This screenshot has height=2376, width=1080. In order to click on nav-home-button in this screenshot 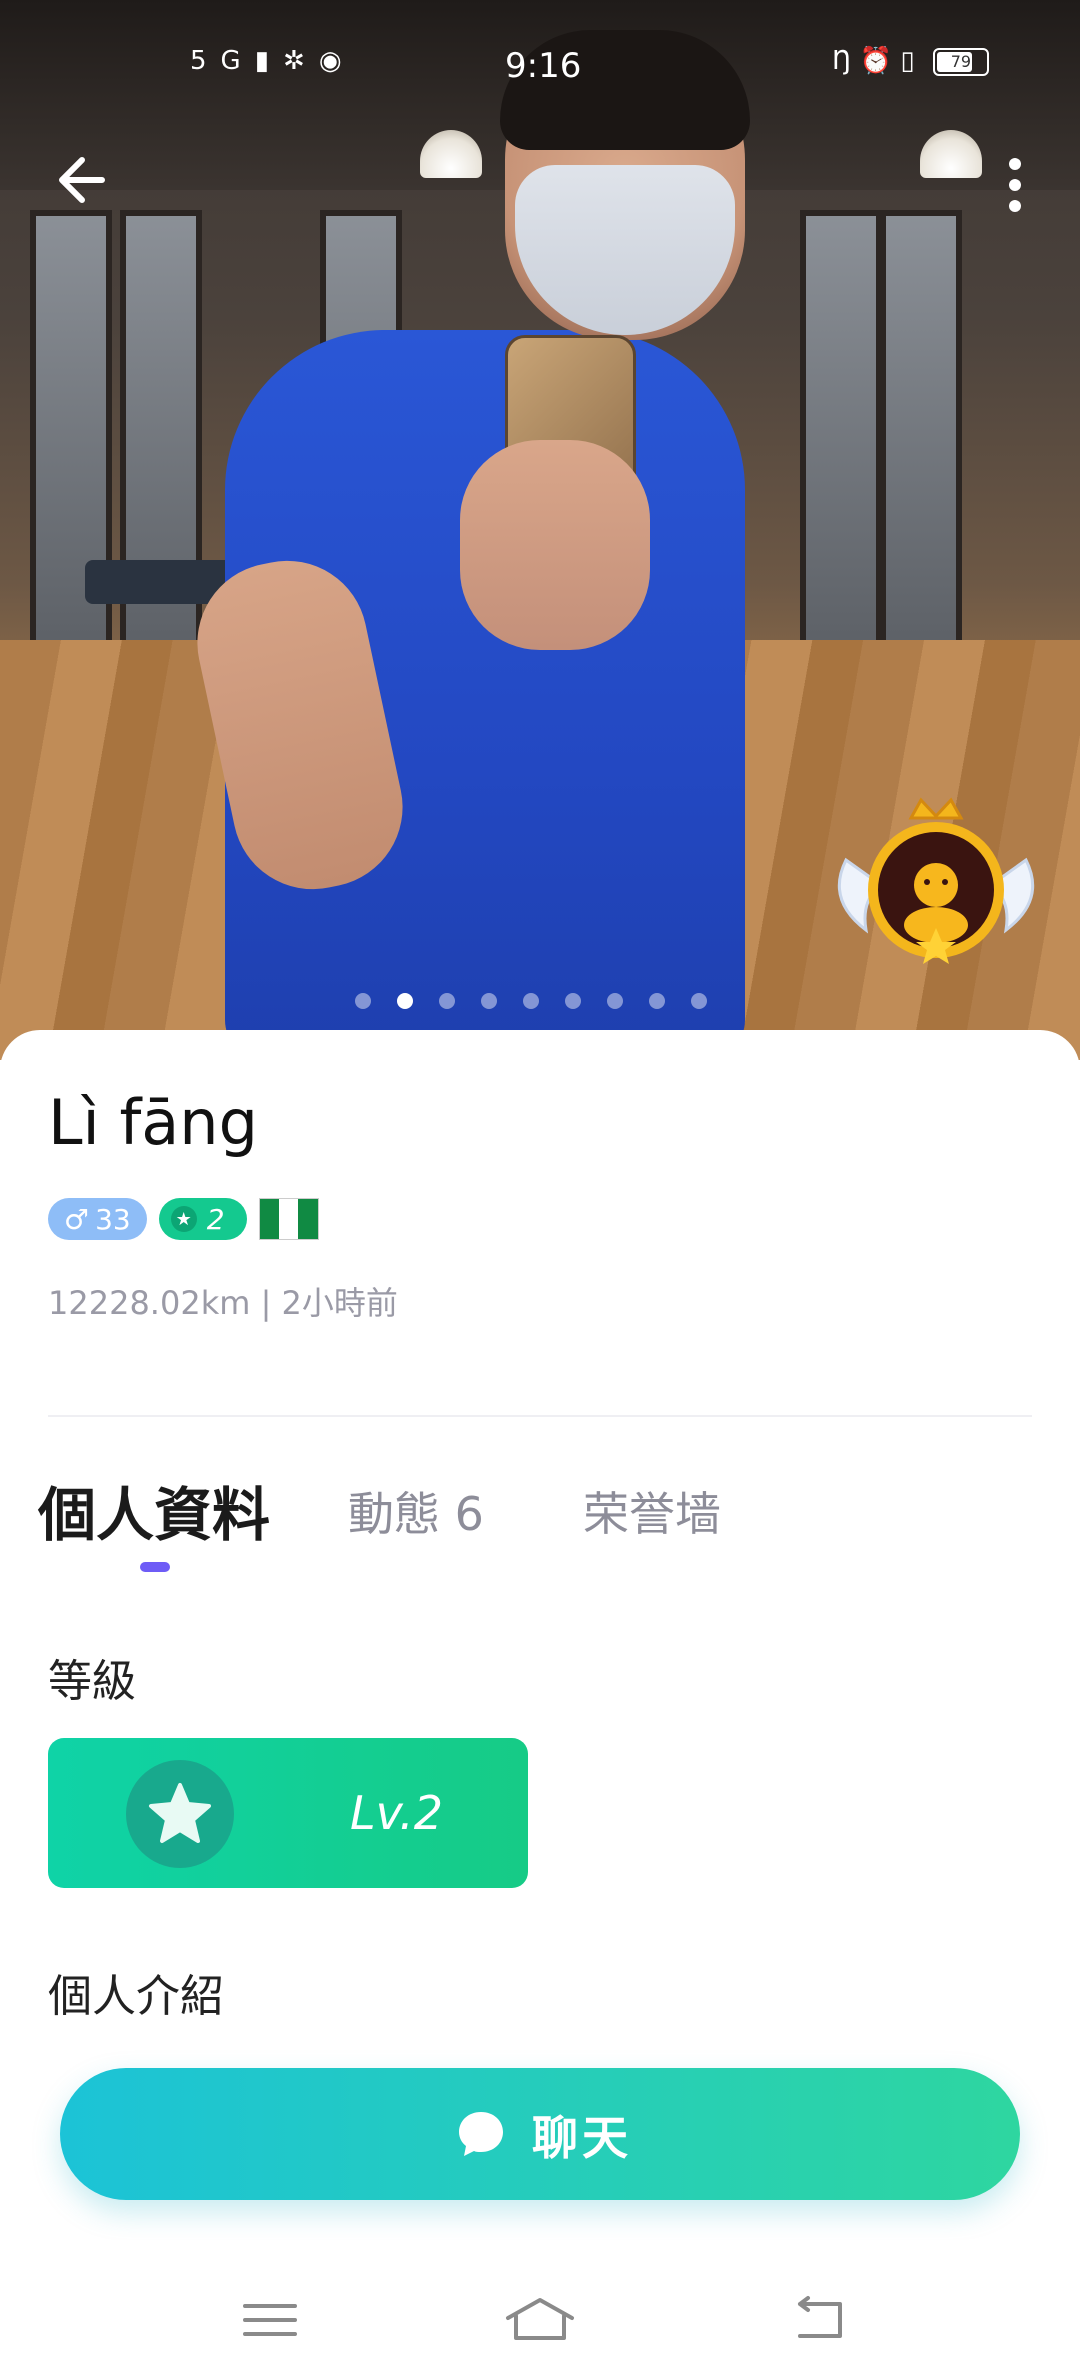, I will do `click(540, 2320)`.